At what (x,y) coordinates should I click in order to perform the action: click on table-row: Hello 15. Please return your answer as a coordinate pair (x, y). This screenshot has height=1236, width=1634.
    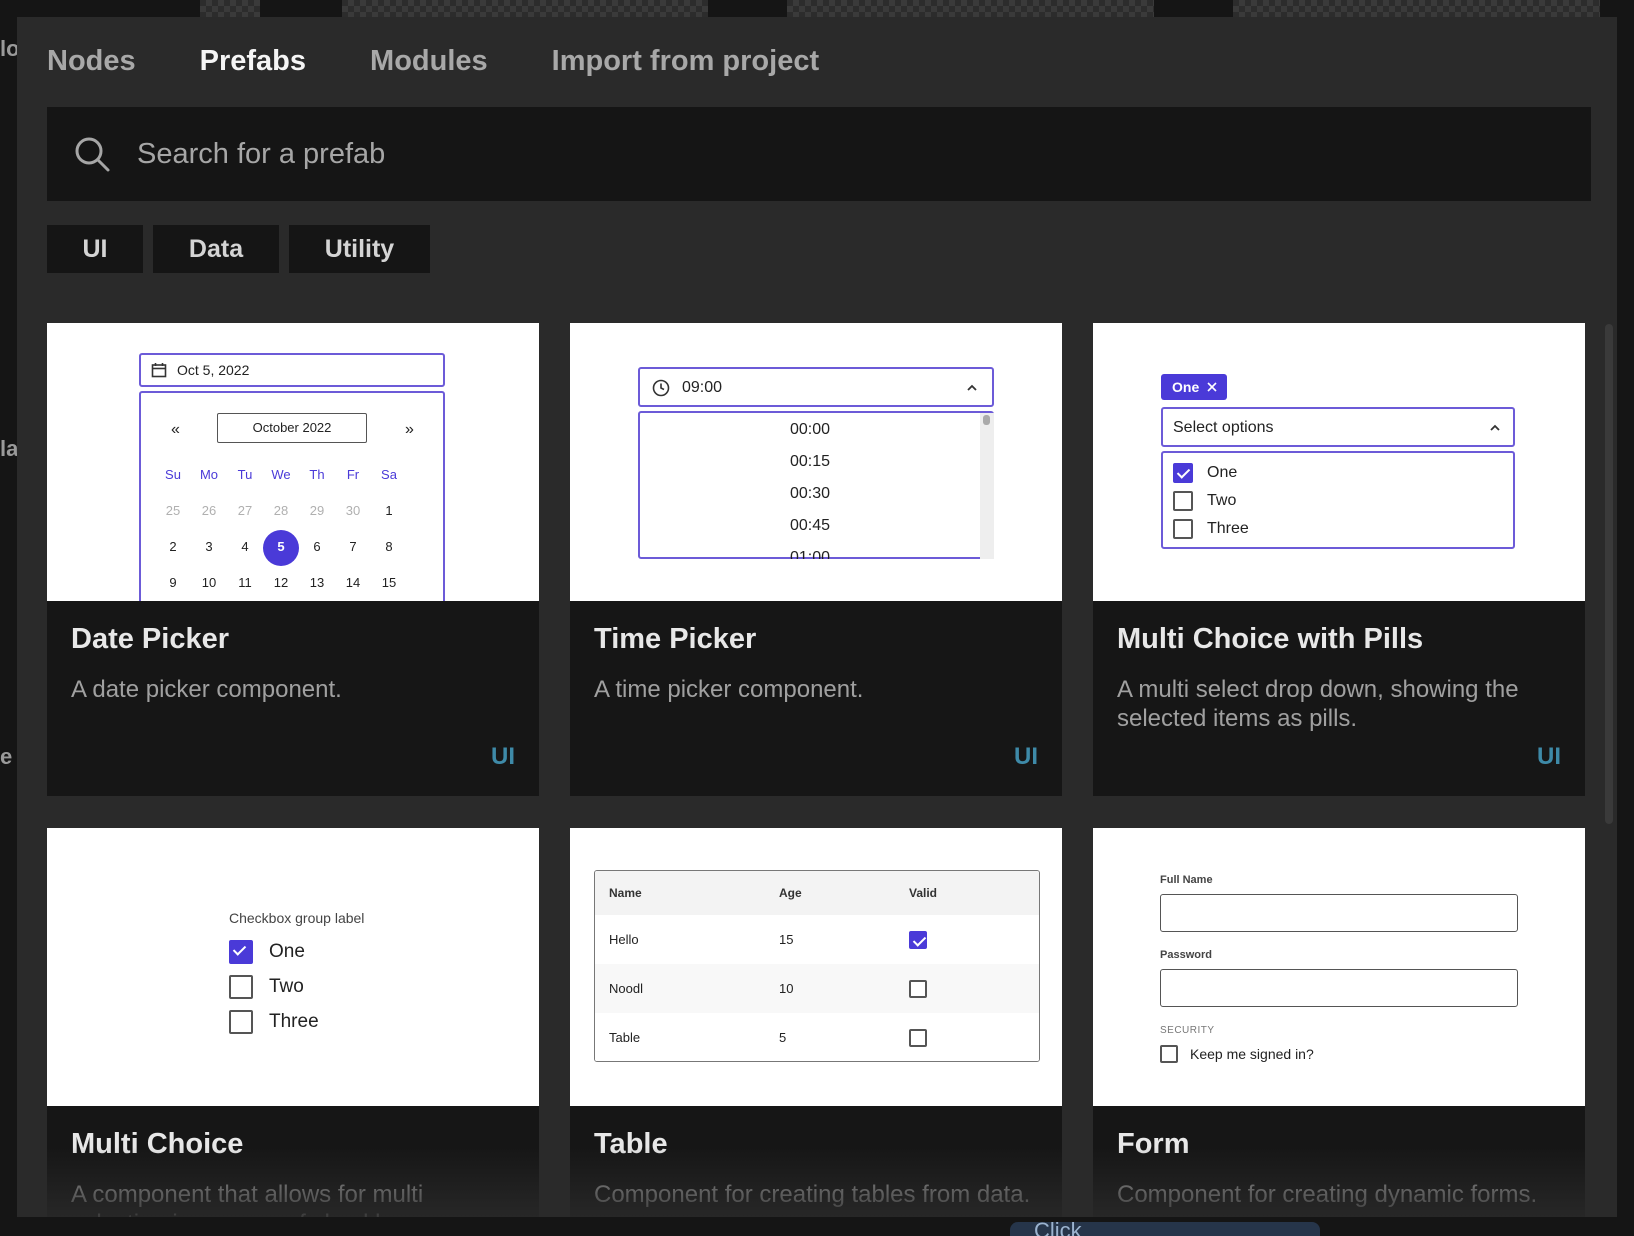
    Looking at the image, I should click on (817, 939).